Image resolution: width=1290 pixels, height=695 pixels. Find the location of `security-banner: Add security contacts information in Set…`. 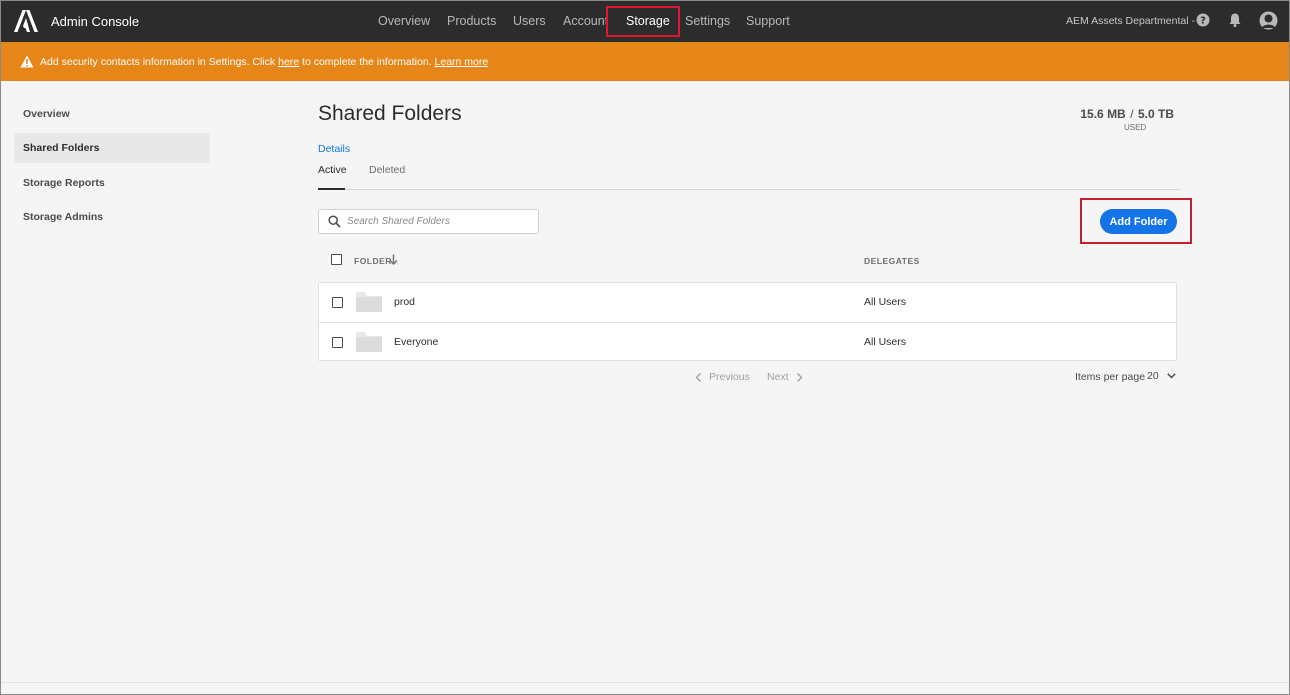

security-banner: Add security contacts information in Set… is located at coordinates (645, 61).